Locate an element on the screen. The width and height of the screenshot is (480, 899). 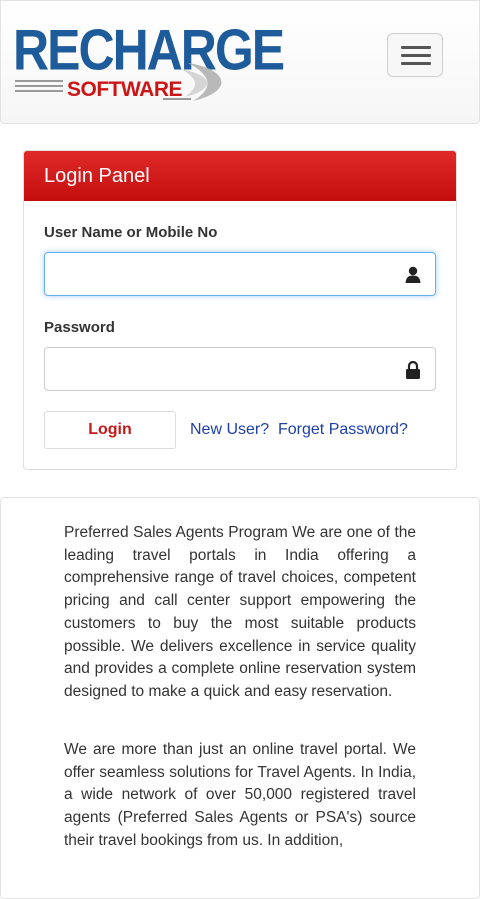
username-input is located at coordinates (227, 274).